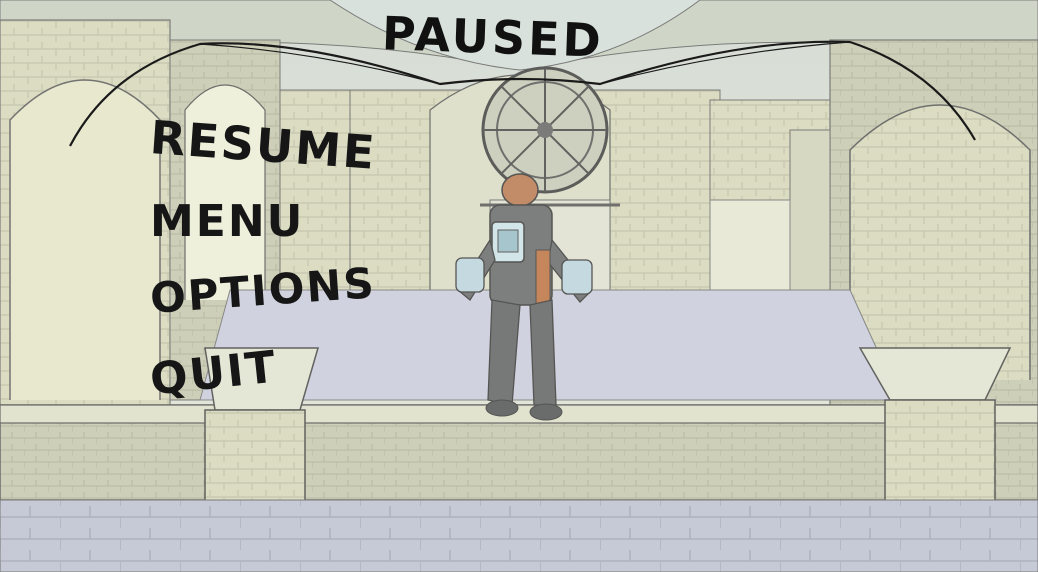 This screenshot has height=572, width=1038. What do you see at coordinates (493, 37) in the screenshot?
I see `pause-title: PAUSED` at bounding box center [493, 37].